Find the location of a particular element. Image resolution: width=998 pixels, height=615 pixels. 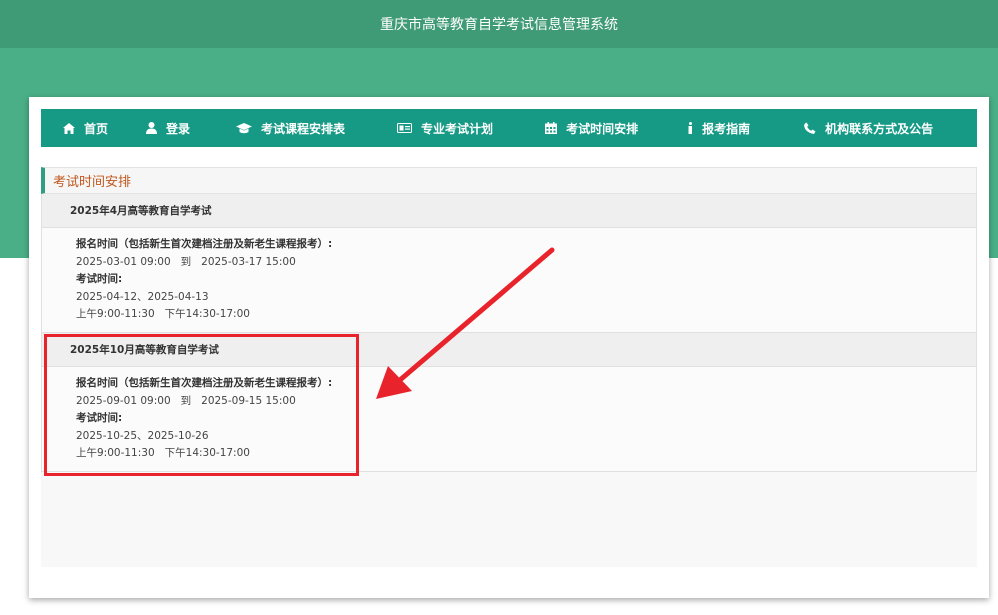

site-title: 重庆市高等教育自学考试信息管理系统 is located at coordinates (499, 25).